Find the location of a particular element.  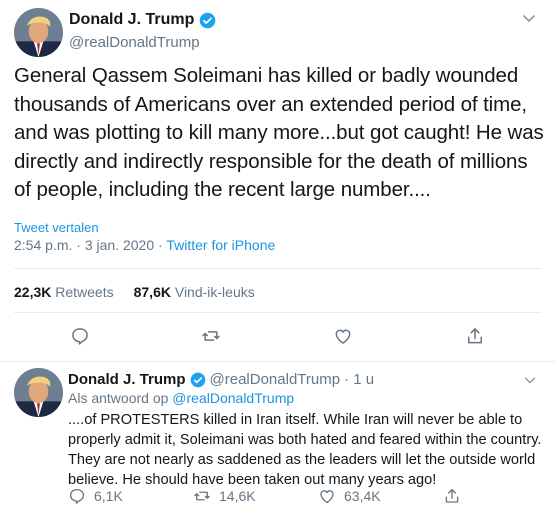

in-reply-label: Als antwoord op is located at coordinates (118, 398).